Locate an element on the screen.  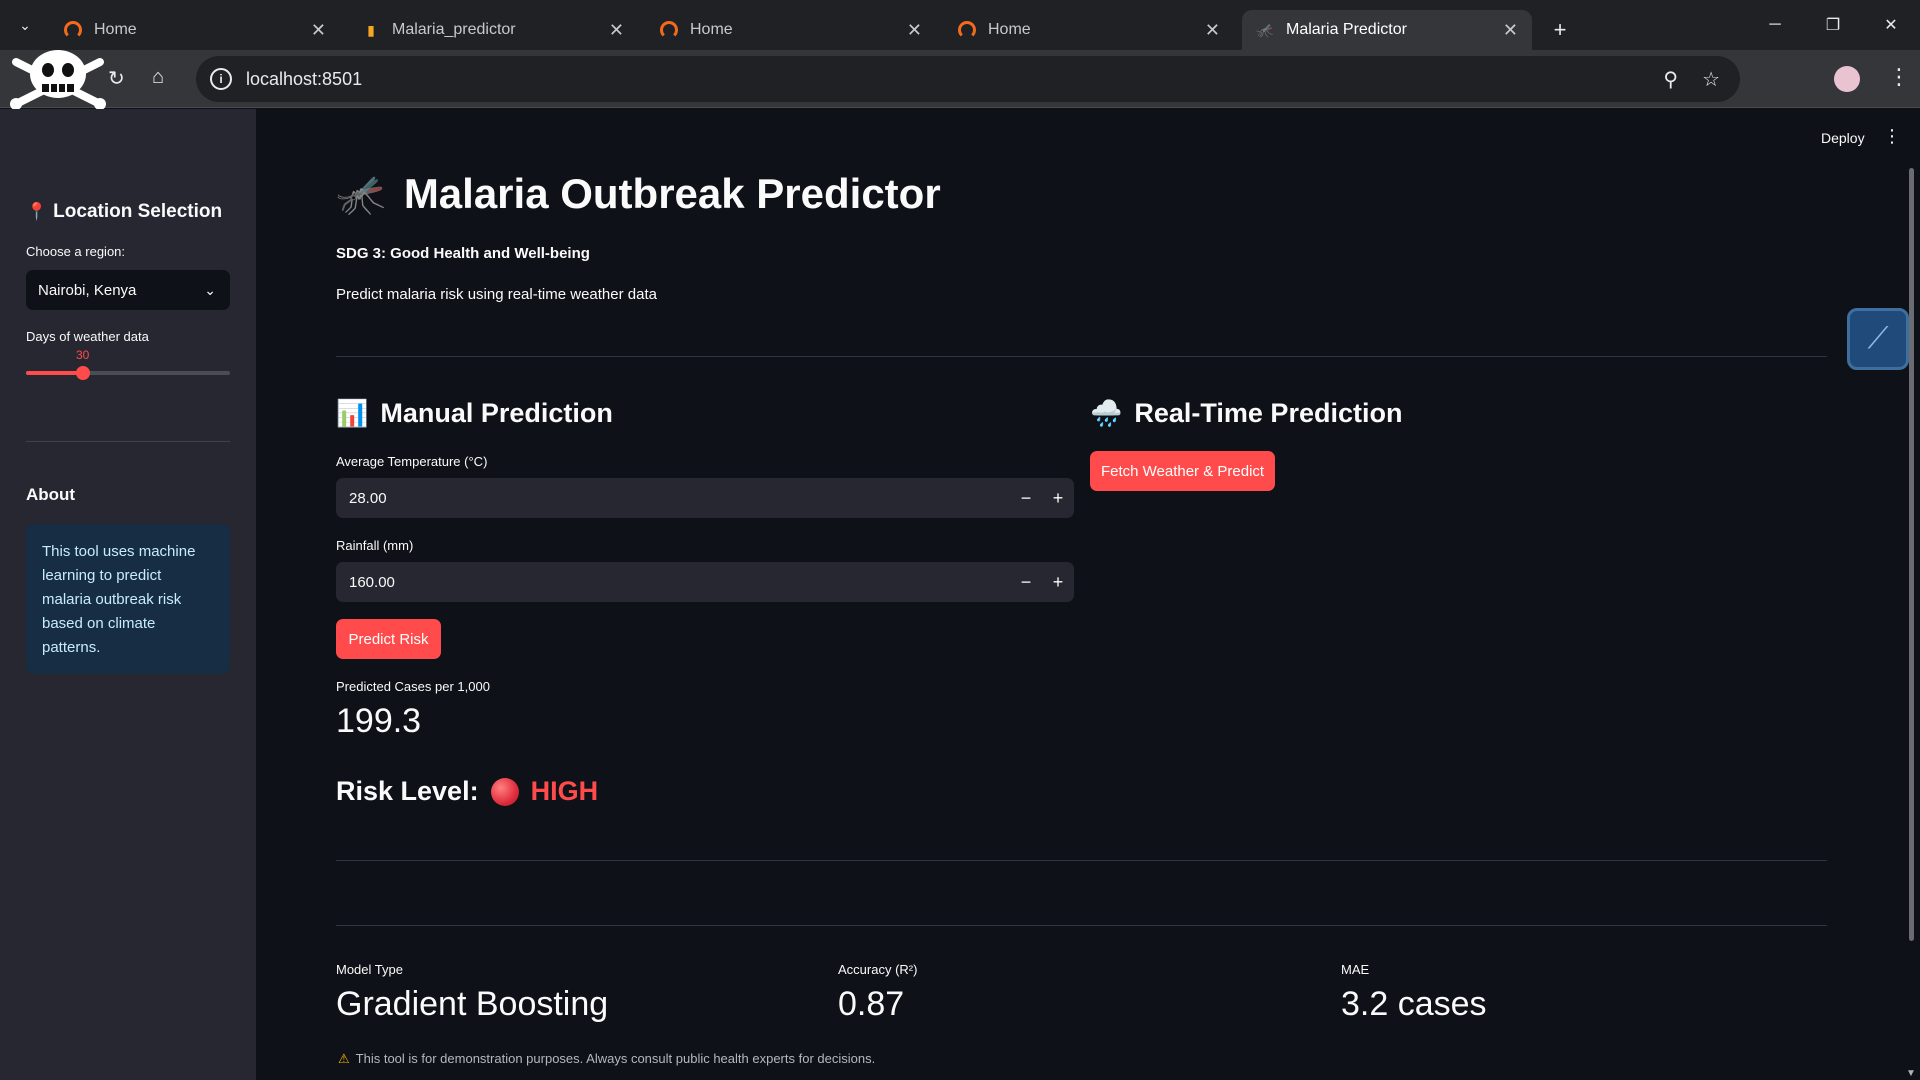
browser-menu-icon: ⋮ is located at coordinates (1899, 77).